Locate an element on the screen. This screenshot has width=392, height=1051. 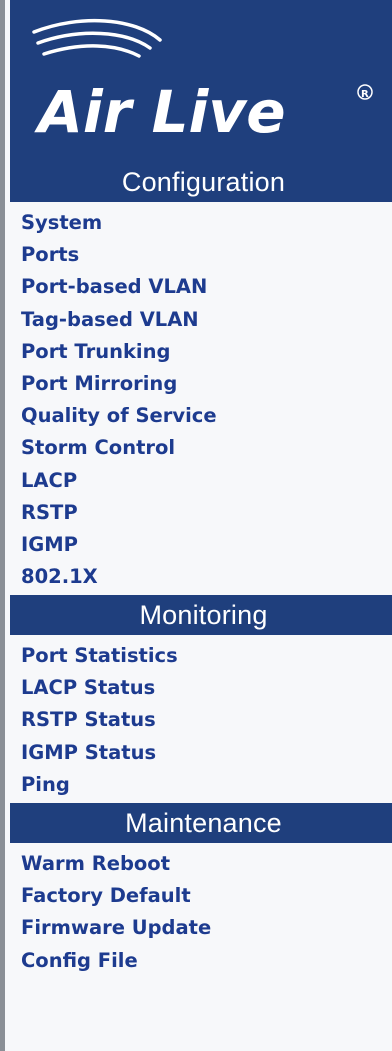
menu-item-igmp: IGMP is located at coordinates (201, 545).